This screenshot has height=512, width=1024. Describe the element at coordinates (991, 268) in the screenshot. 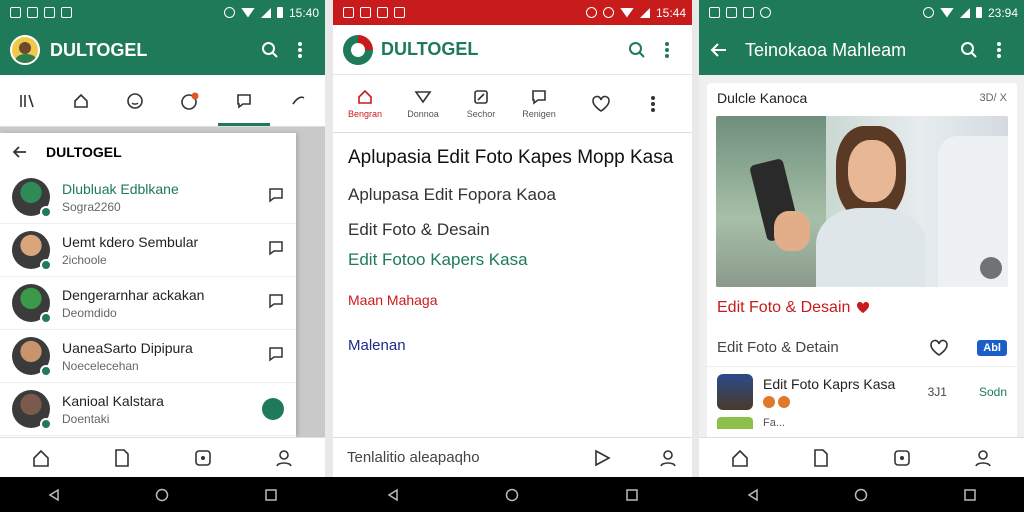

I see `expand-icon` at that location.